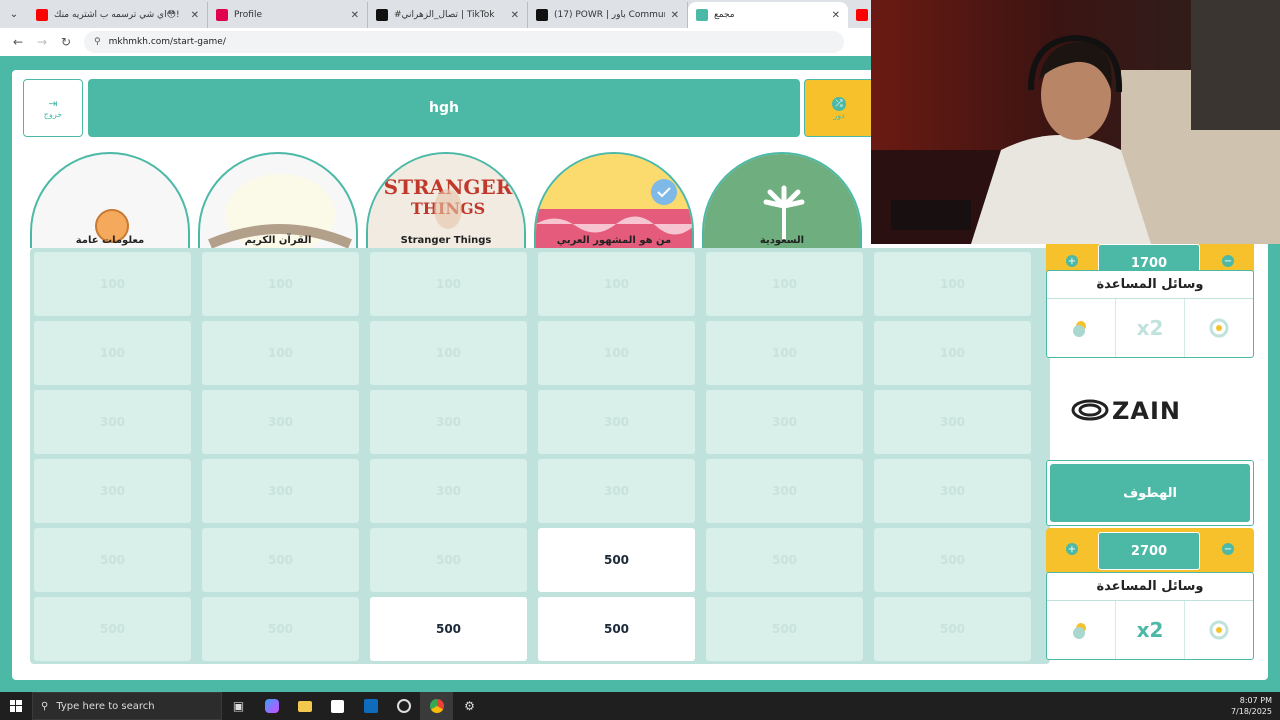 The image size is (1280, 720). I want to click on turn-button: ⤮ دور, so click(839, 108).